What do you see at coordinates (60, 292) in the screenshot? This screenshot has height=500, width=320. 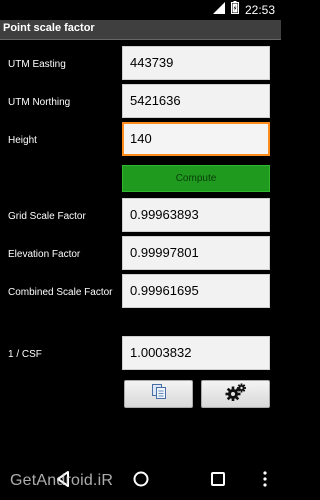 I see `combined-scale-factor-label: Combined Scale Factor` at bounding box center [60, 292].